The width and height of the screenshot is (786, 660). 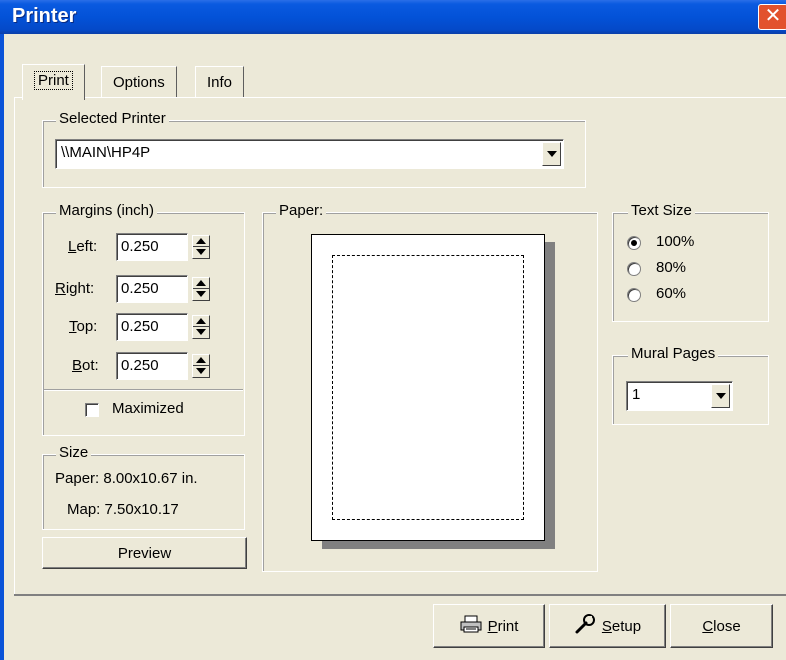 I want to click on close-window-button: ✕, so click(x=772, y=17).